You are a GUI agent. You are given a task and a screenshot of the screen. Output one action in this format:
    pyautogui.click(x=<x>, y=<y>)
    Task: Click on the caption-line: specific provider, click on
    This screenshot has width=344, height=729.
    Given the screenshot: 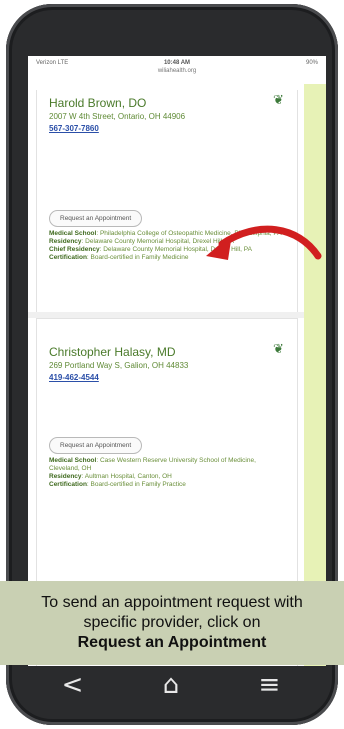 What is the action you would take?
    pyautogui.click(x=172, y=622)
    